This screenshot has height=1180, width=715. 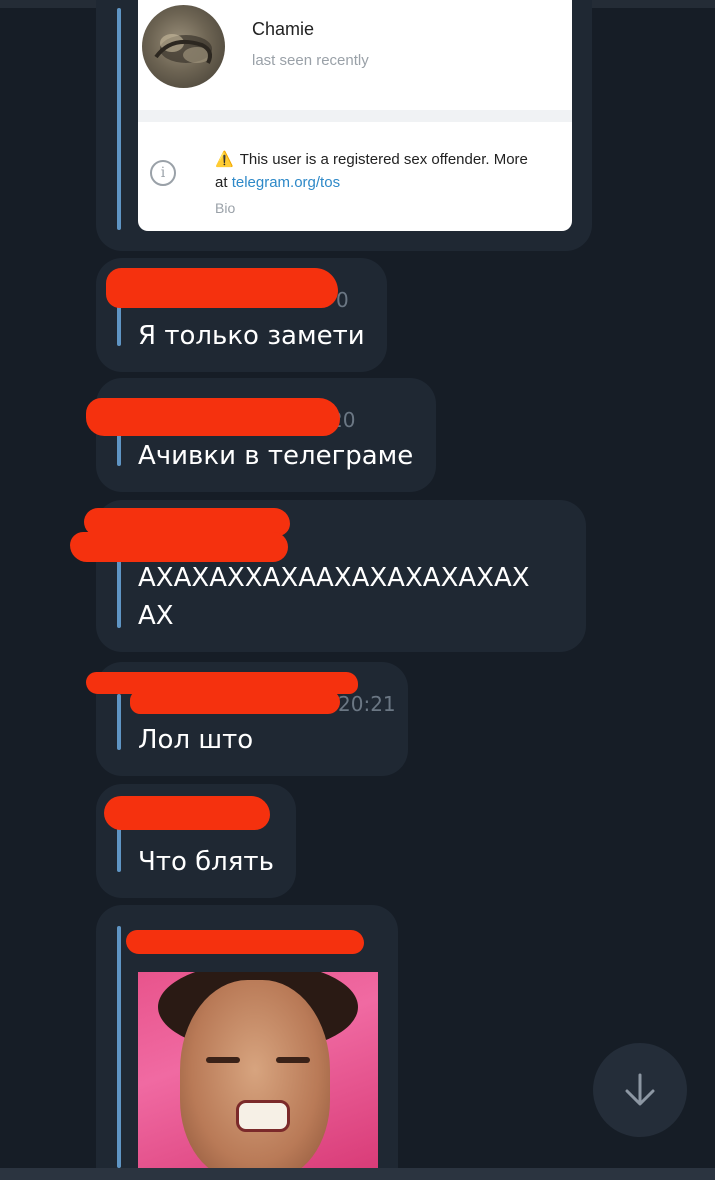 I want to click on scroll-down-button, so click(x=640, y=1090).